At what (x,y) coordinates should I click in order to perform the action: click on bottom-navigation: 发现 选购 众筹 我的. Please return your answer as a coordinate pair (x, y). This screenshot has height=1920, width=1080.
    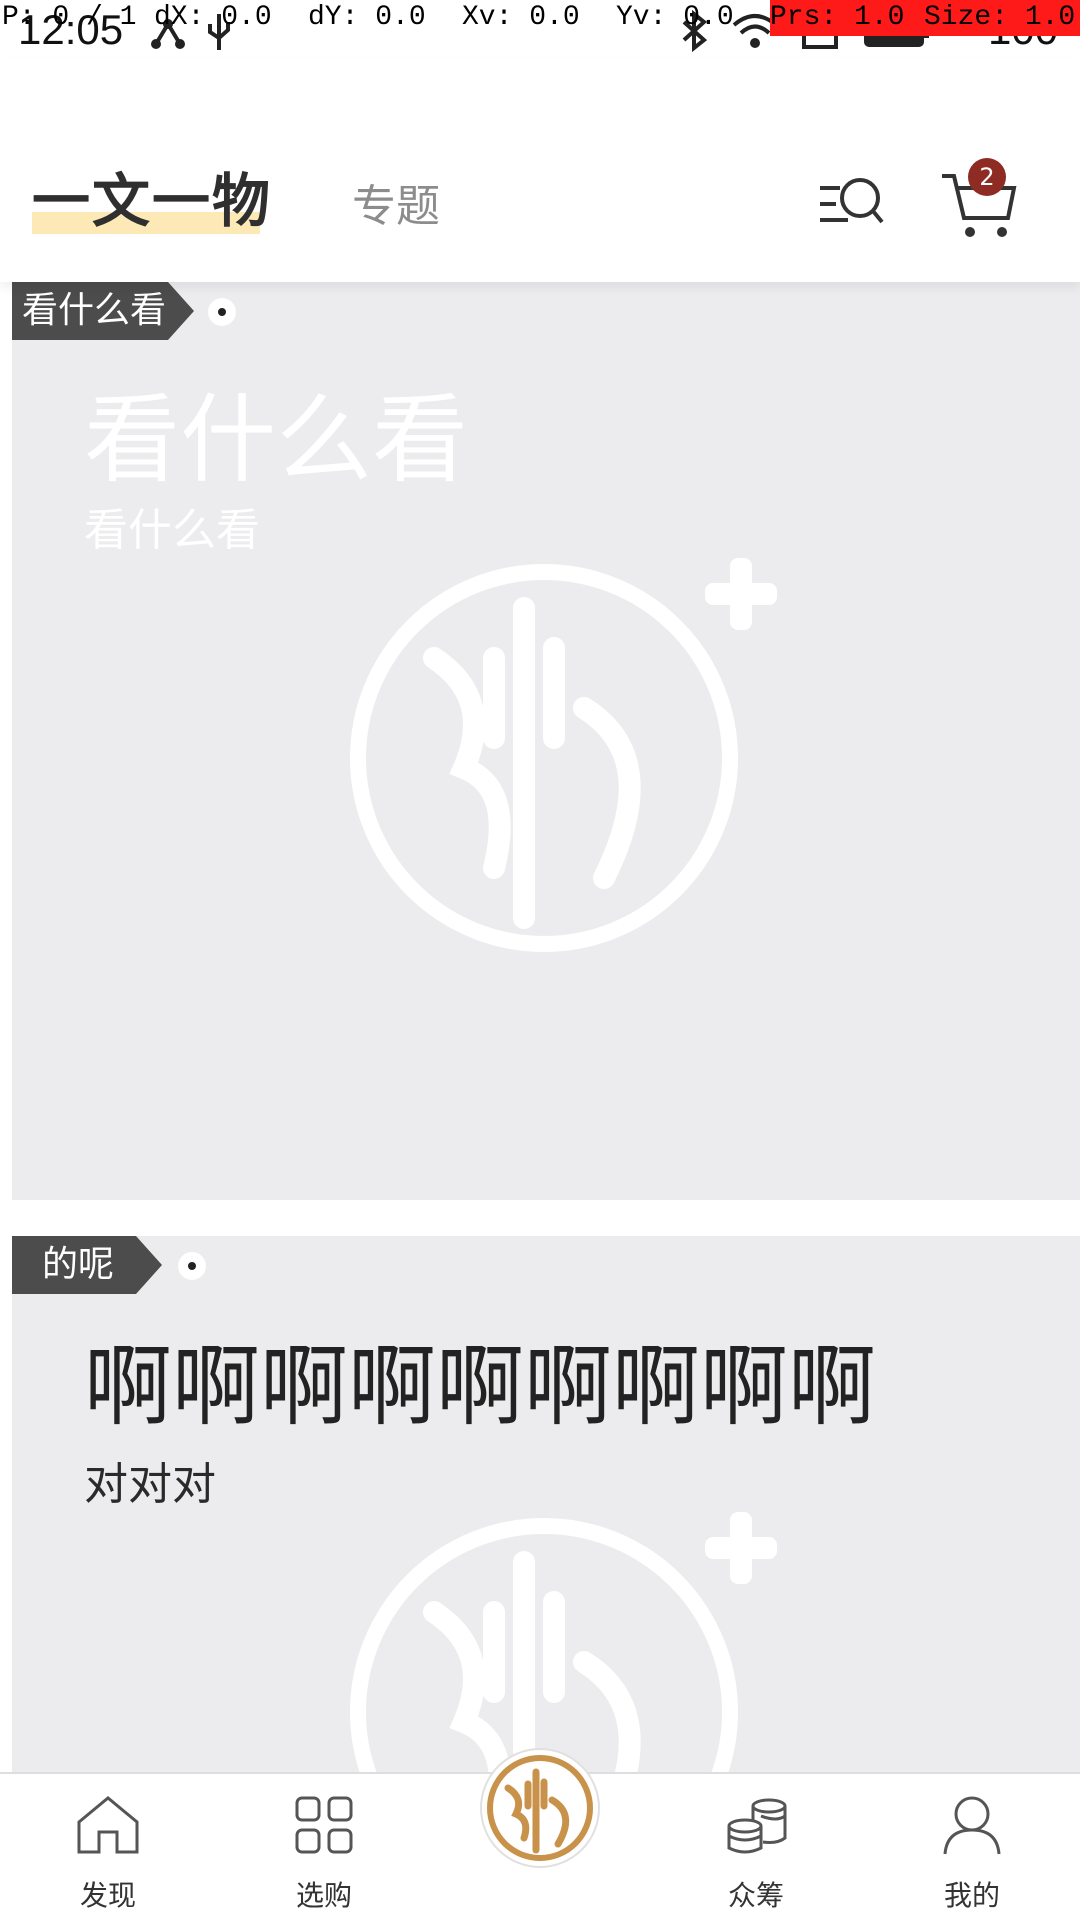
    Looking at the image, I should click on (540, 1834).